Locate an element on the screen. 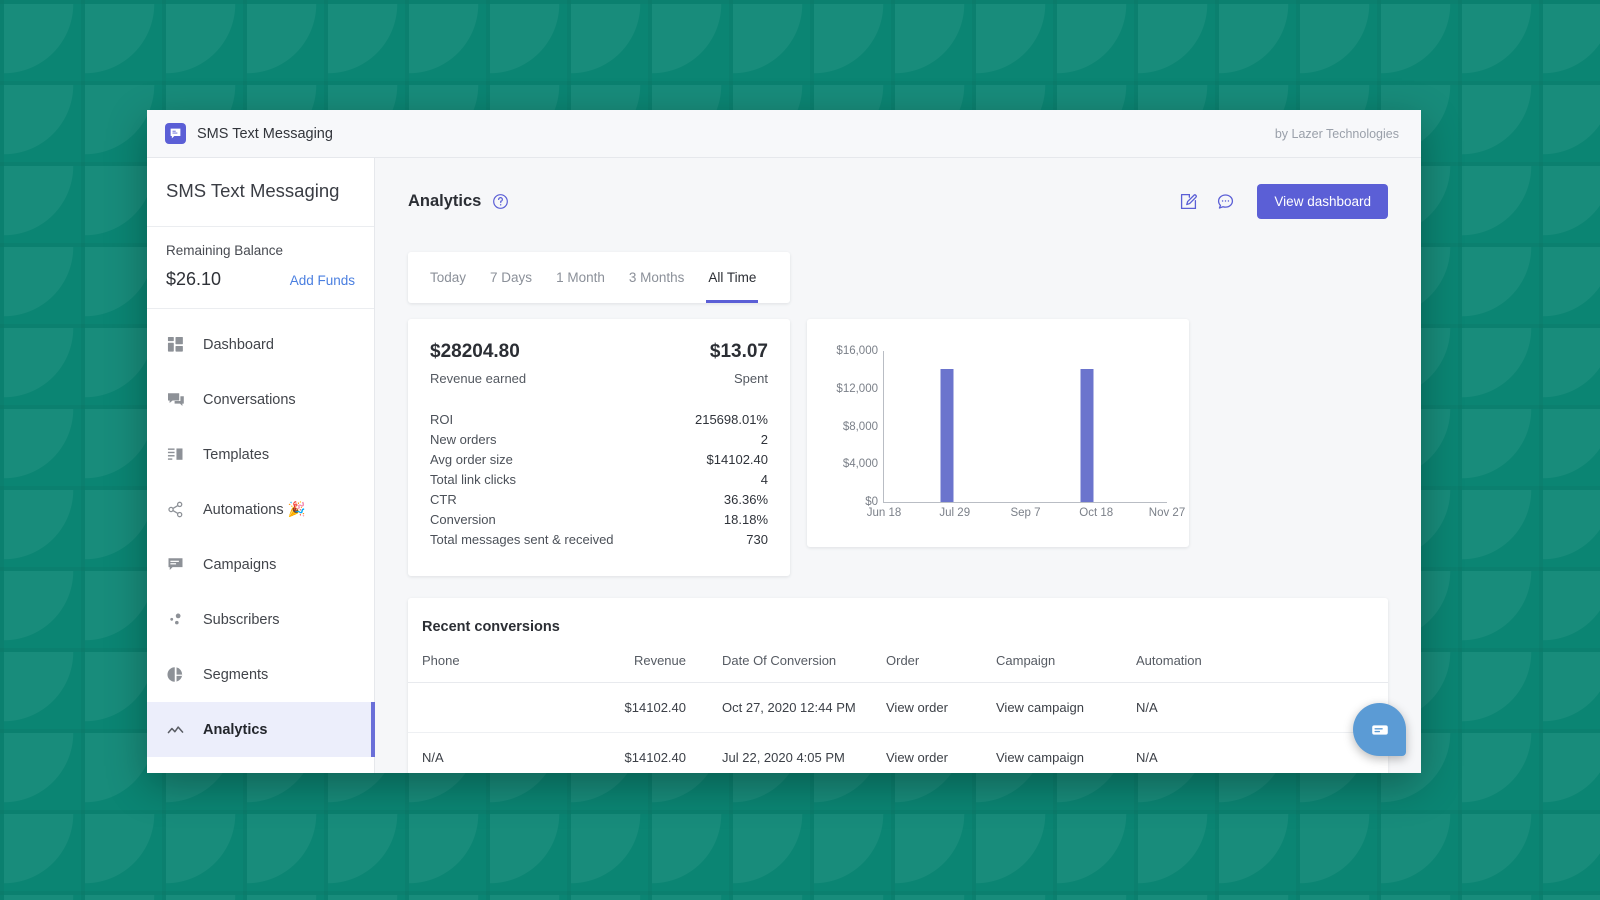 This screenshot has width=1600, height=900. metric-value: $14102.40 is located at coordinates (737, 459).